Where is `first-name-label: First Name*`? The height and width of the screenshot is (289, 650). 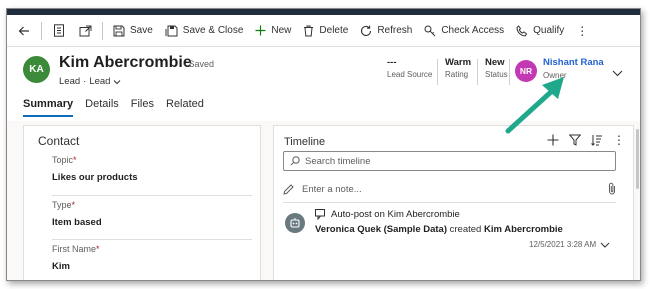 first-name-label: First Name* is located at coordinates (76, 249).